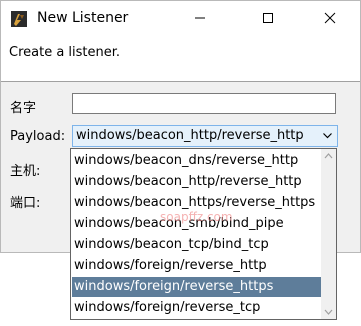 Image resolution: width=361 pixels, height=326 pixels. I want to click on close-button, so click(330, 18).